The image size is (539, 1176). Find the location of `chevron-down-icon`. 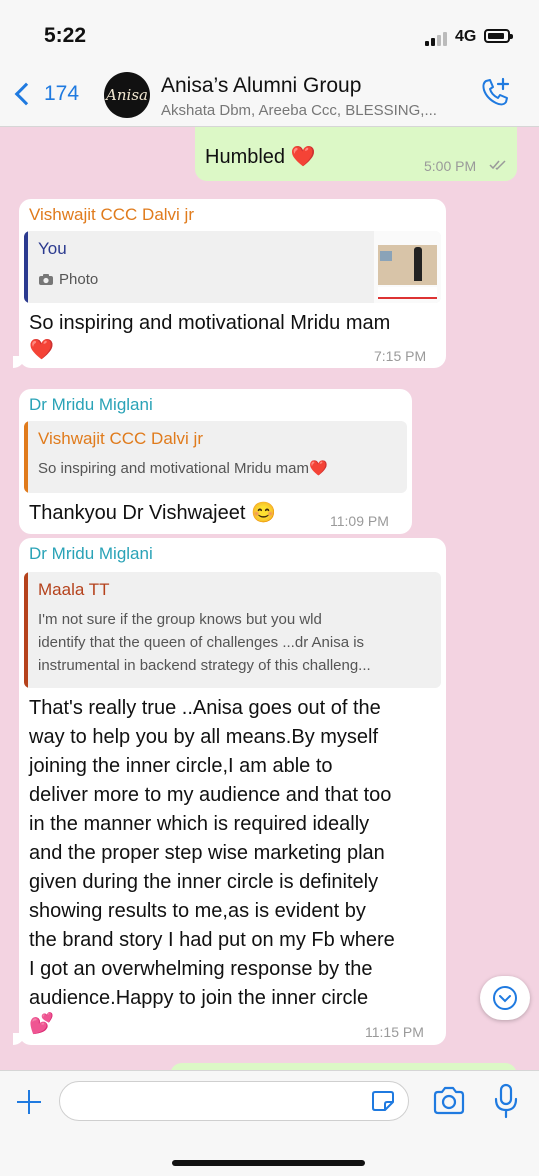

chevron-down-icon is located at coordinates (505, 998).